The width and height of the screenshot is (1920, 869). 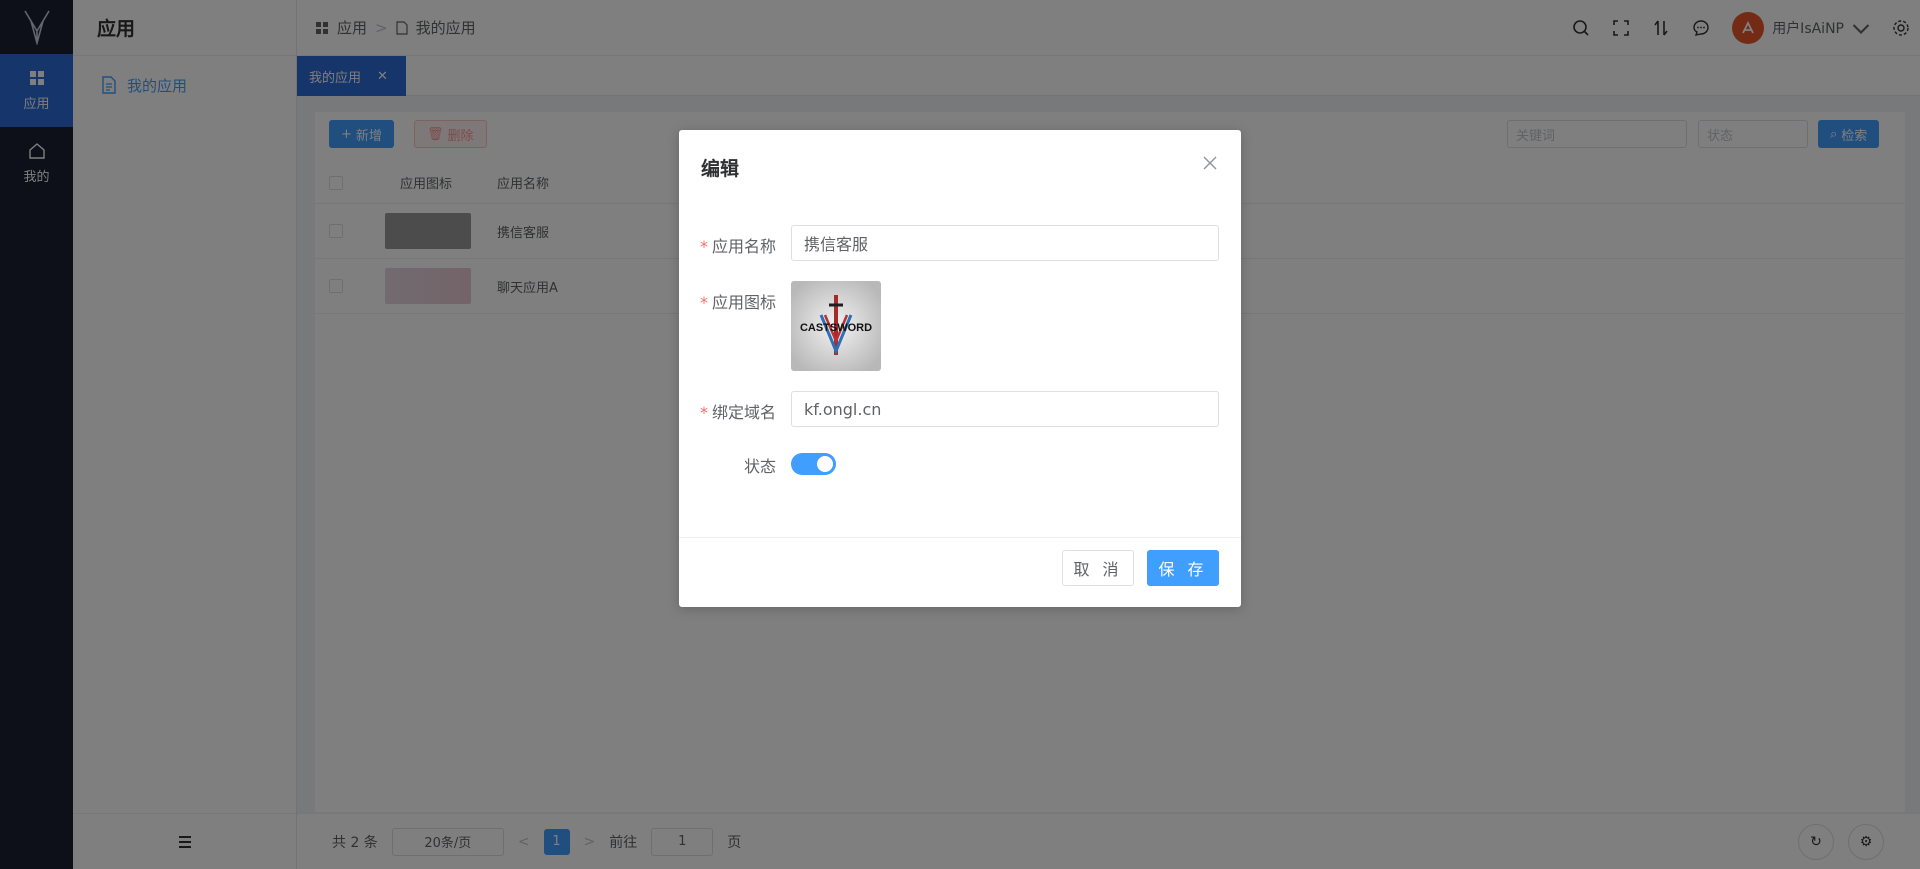 I want to click on castsword-logo: CASTSWORD, so click(x=836, y=326).